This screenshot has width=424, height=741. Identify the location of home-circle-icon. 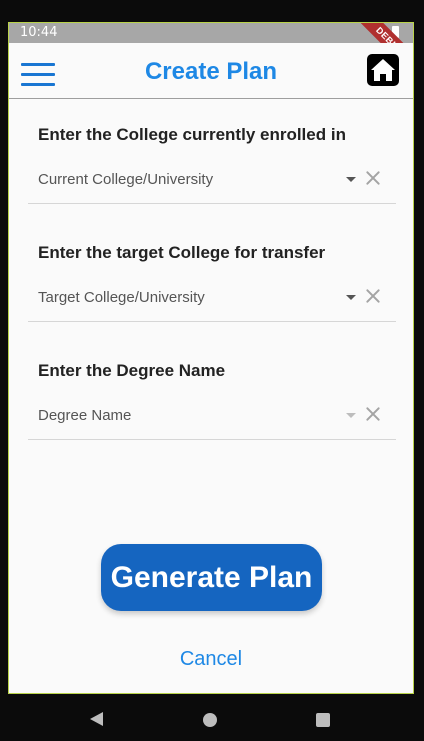
(210, 720).